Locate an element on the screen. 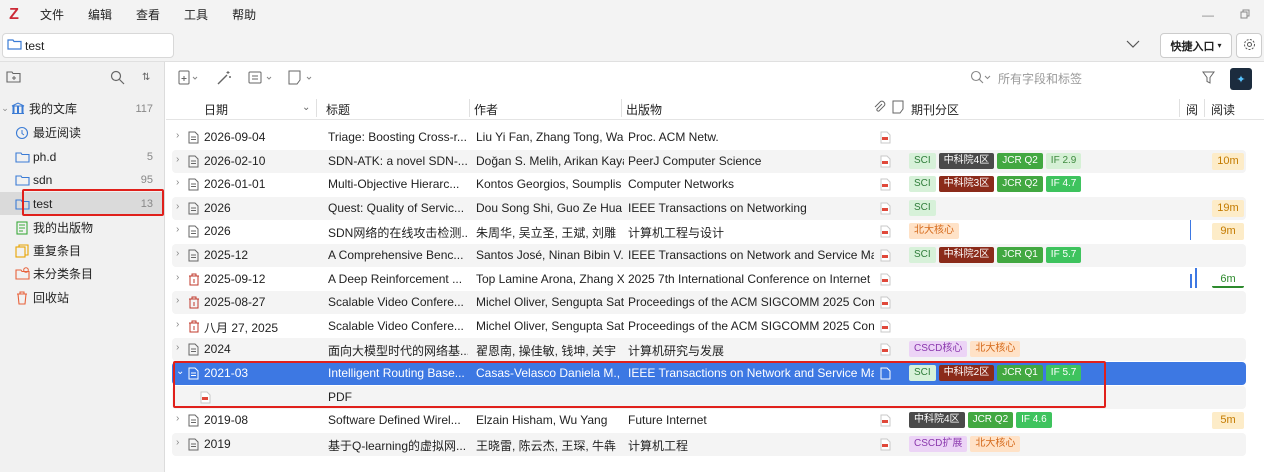 Image resolution: width=1264 pixels, height=472 pixels. sort-desc-icon: ⌄ is located at coordinates (306, 107).